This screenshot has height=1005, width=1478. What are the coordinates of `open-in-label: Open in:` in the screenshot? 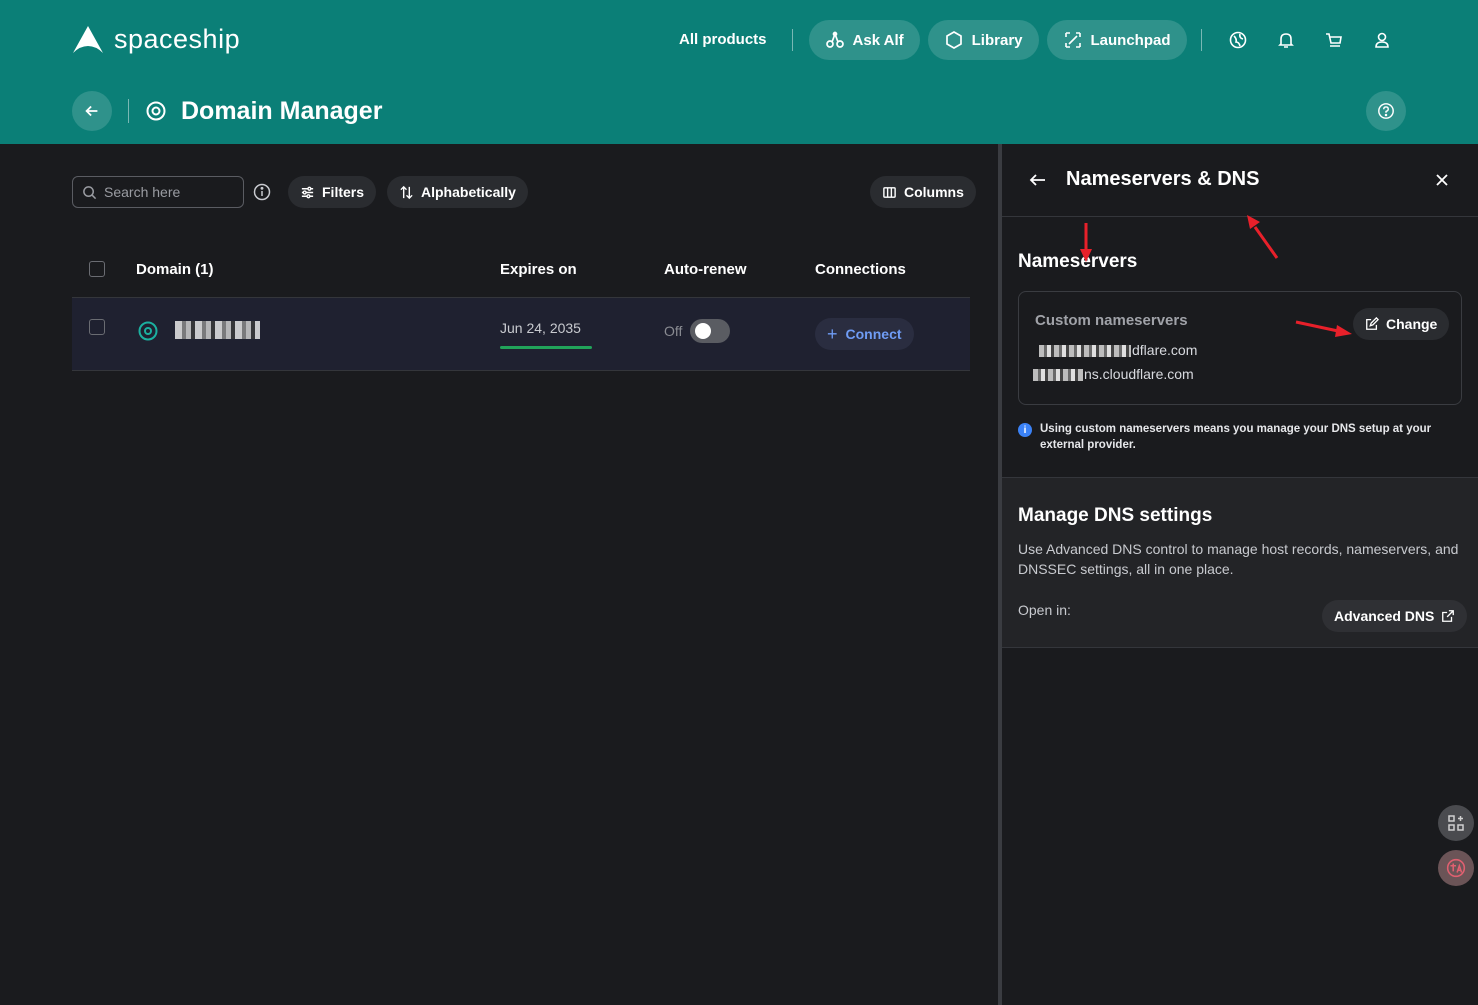 It's located at (1044, 610).